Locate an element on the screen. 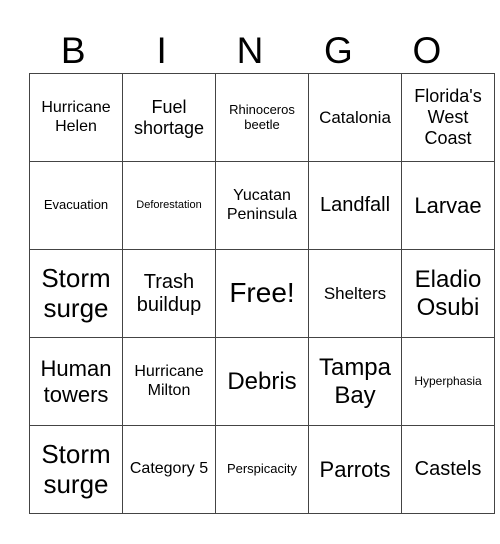  bingo-cell: Landfall is located at coordinates (355, 205).